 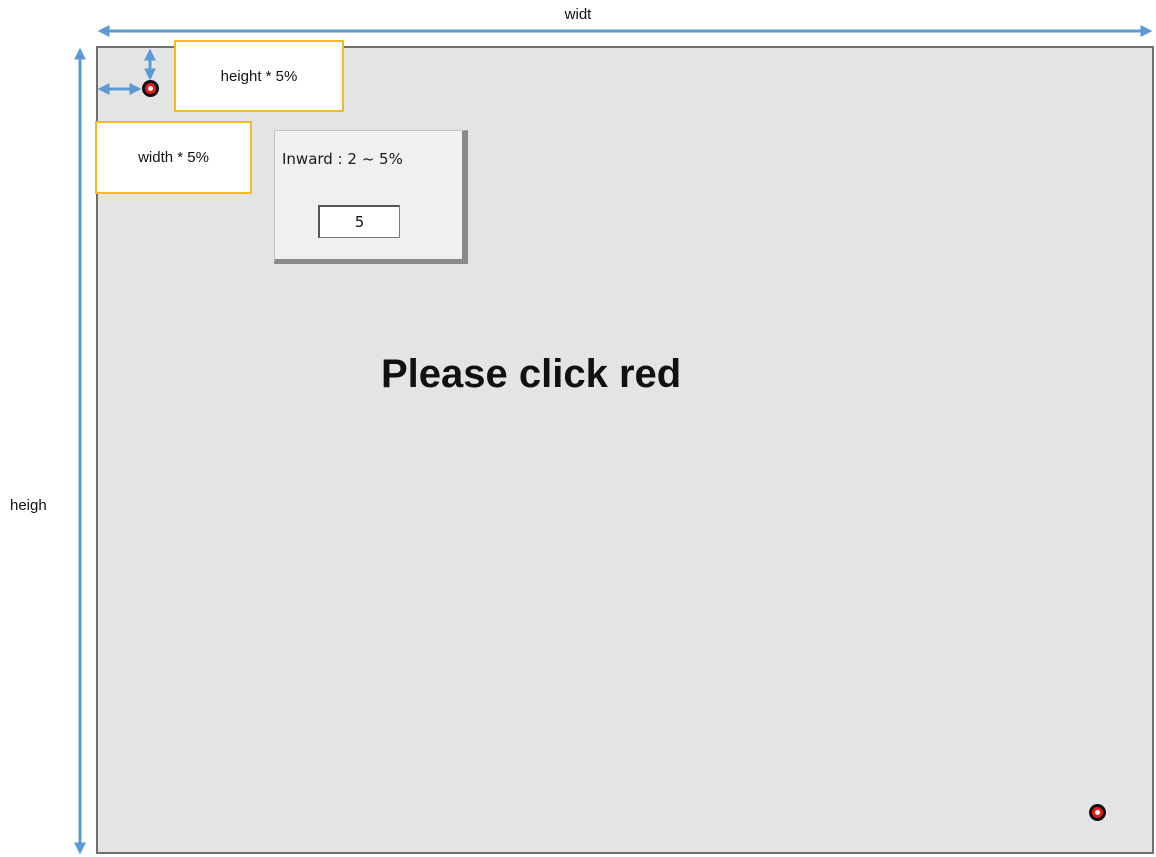 What do you see at coordinates (531, 374) in the screenshot?
I see `instruction-text: Please click red` at bounding box center [531, 374].